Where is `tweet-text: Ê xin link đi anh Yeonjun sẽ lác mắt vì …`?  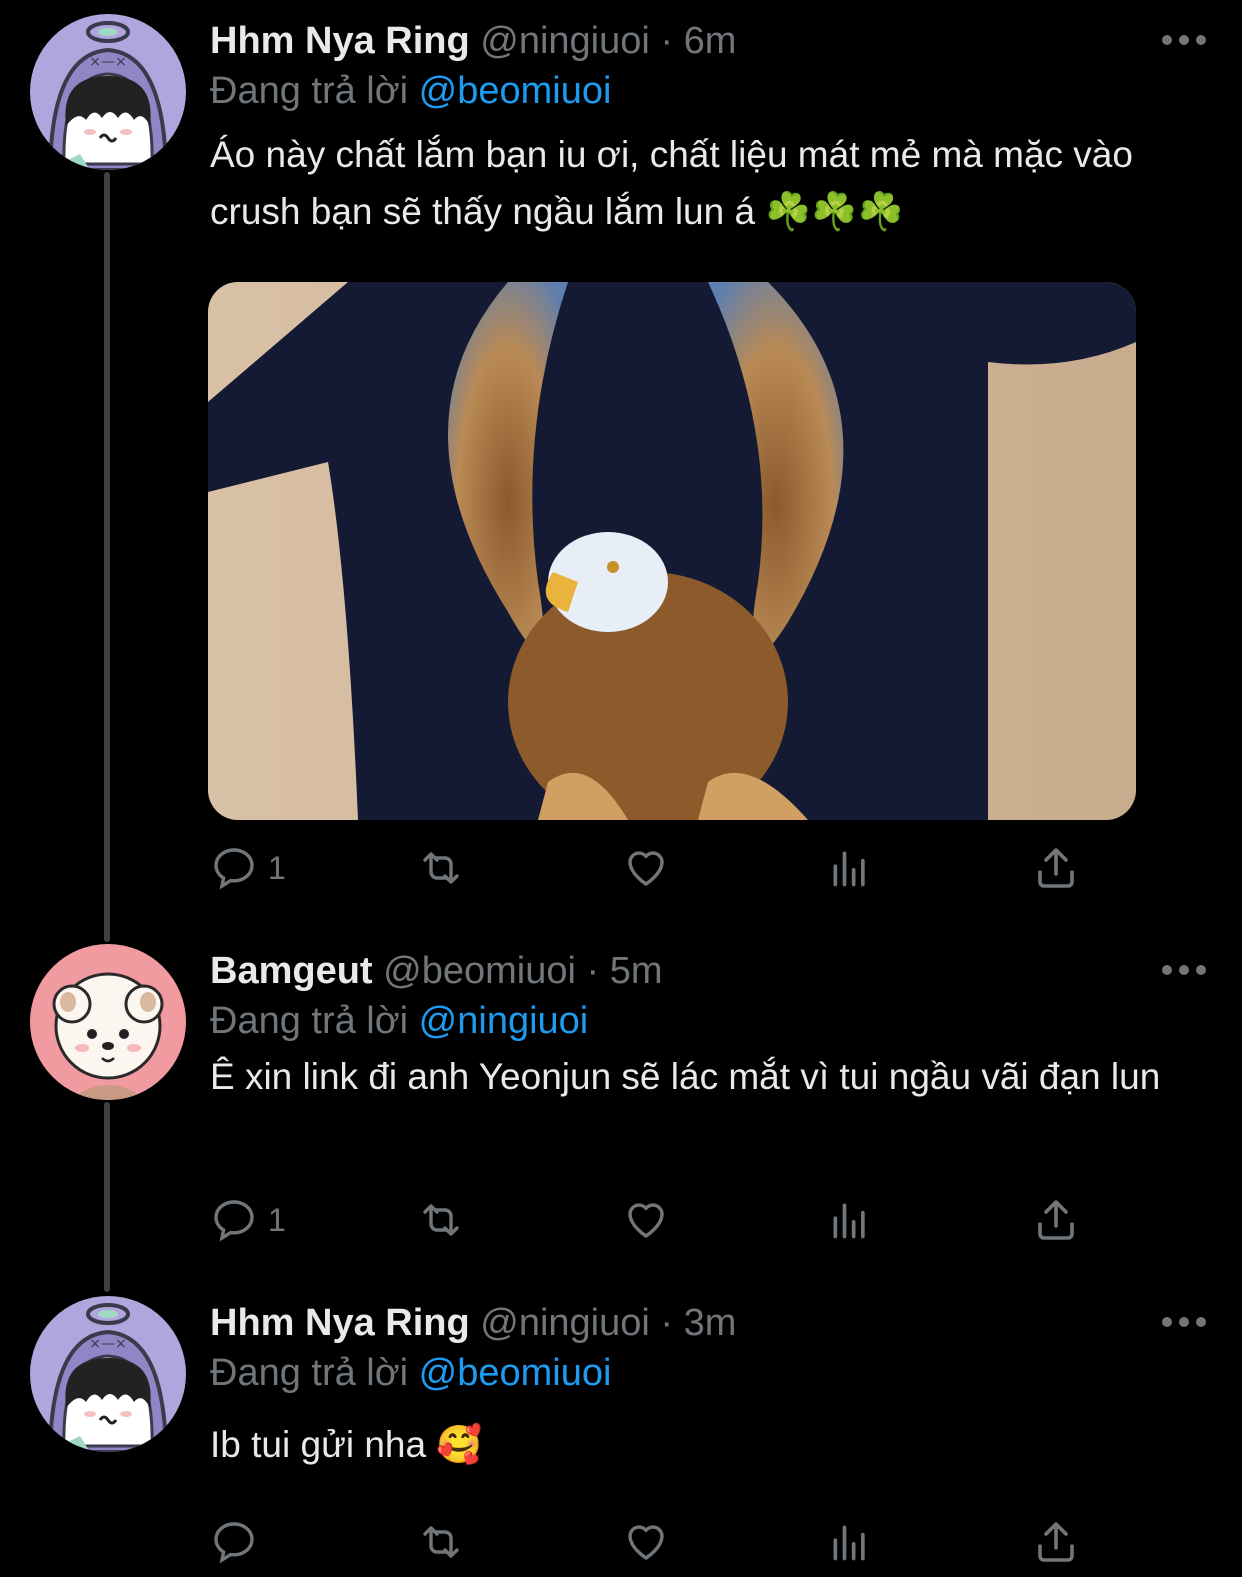 tweet-text: Ê xin link đi anh Yeonjun sẽ lác mắt vì … is located at coordinates (685, 1076).